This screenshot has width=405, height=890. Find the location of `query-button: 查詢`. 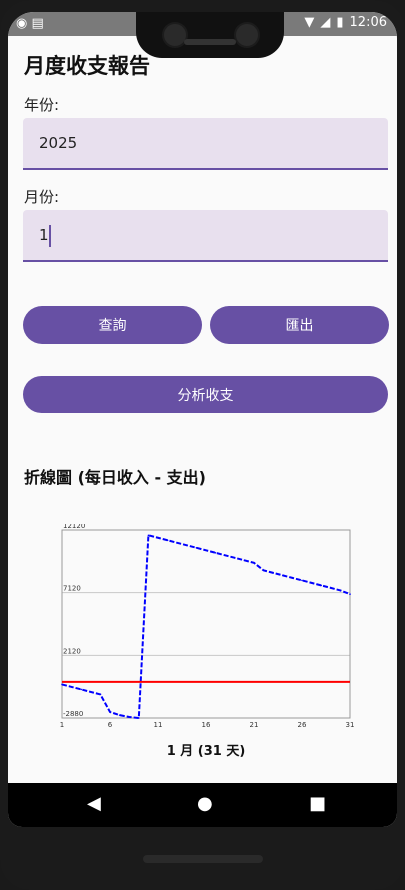

query-button: 查詢 is located at coordinates (112, 325).